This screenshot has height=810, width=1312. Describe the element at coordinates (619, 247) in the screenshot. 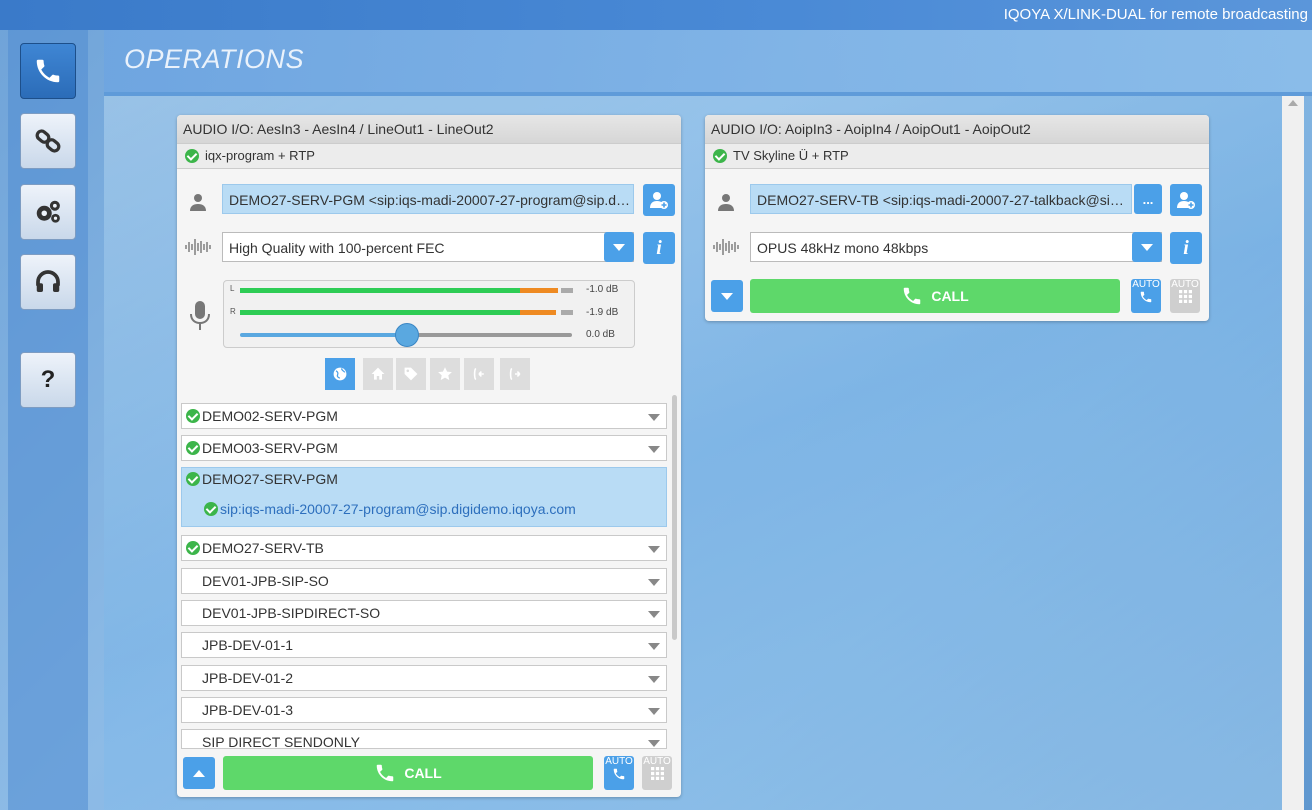

I see `panel-1-profile-dropdown-button` at that location.